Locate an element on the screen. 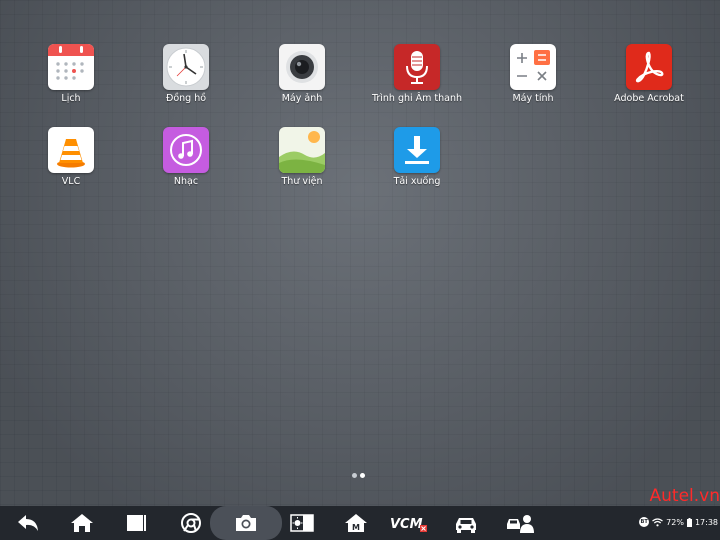  vcmi-icon: VCM is located at coordinates (408, 524).